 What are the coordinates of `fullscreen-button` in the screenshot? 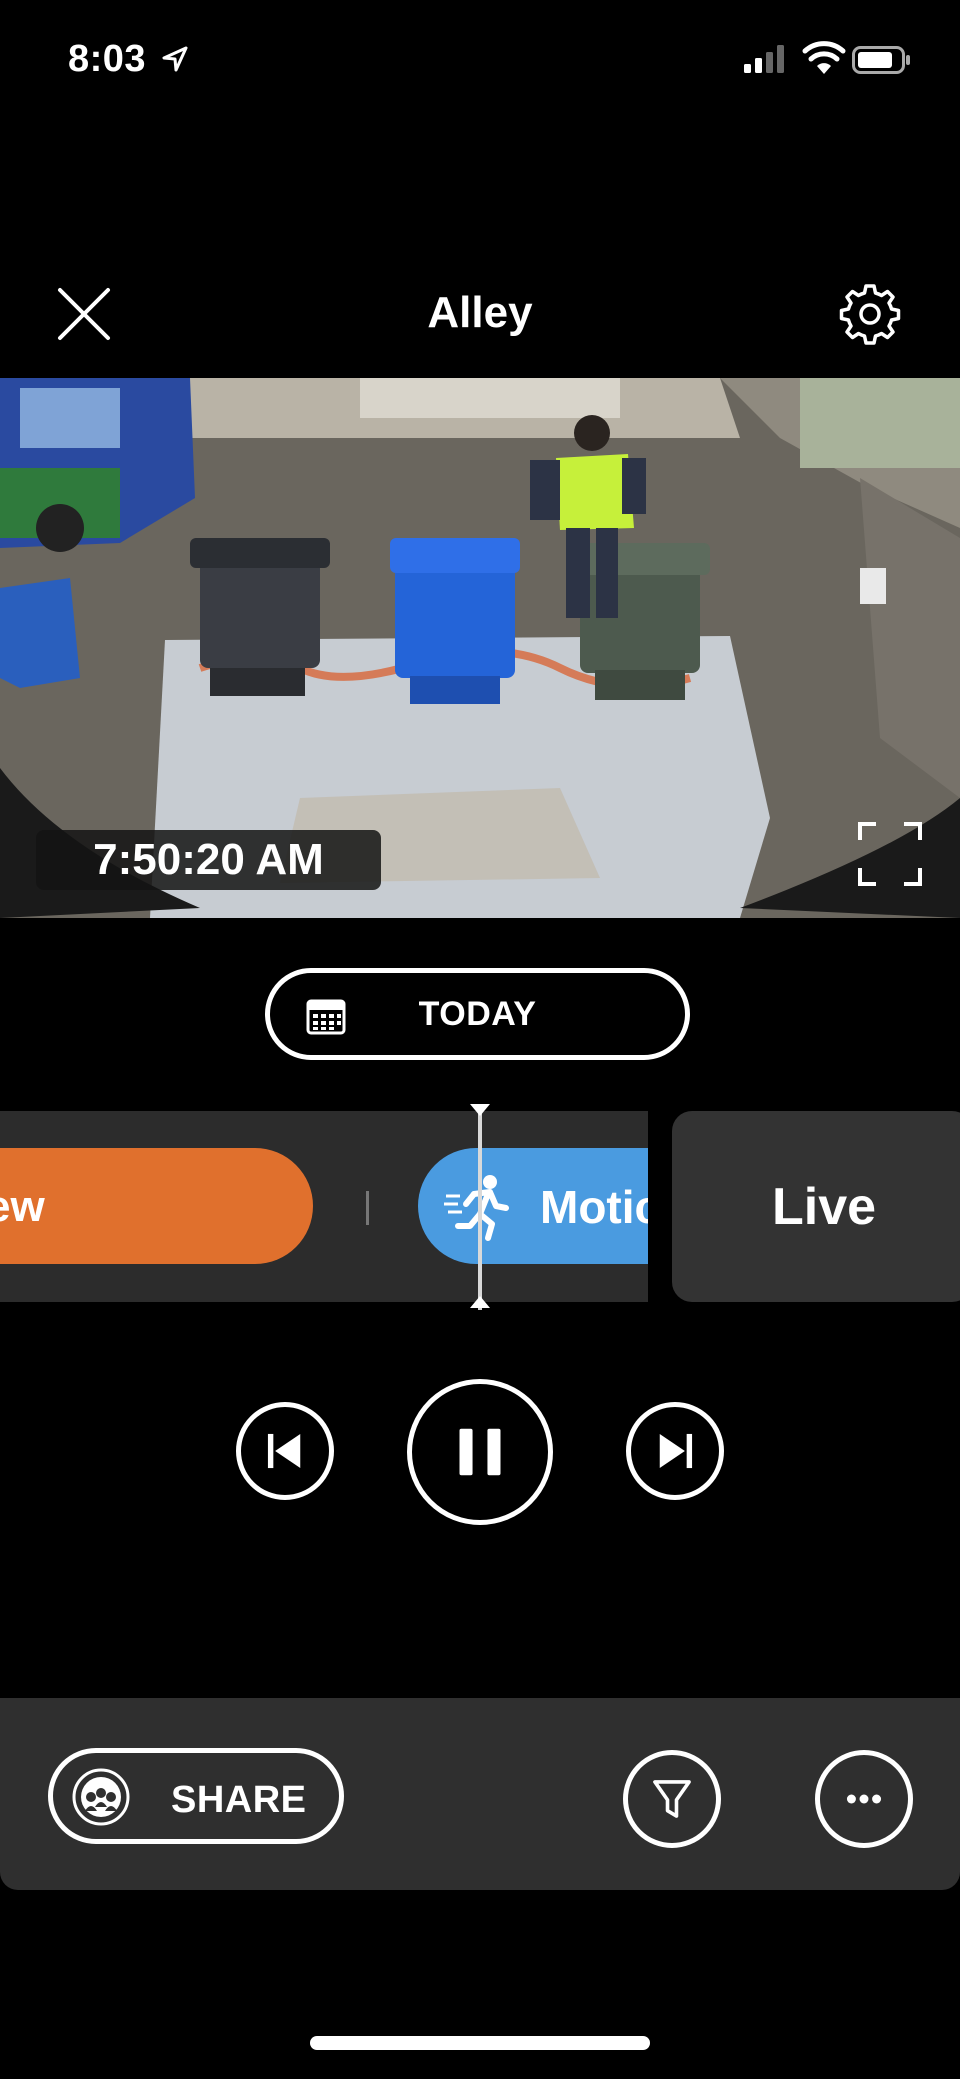 It's located at (890, 854).